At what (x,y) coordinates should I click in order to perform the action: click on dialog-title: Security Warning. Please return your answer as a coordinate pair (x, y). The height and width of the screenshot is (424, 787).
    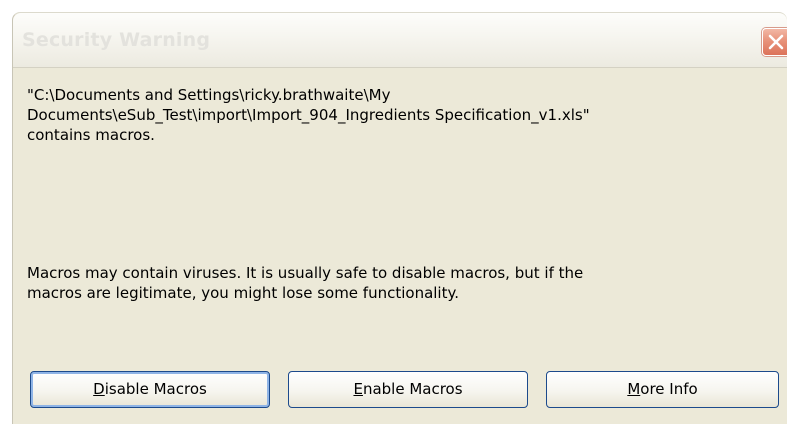
    Looking at the image, I should click on (116, 40).